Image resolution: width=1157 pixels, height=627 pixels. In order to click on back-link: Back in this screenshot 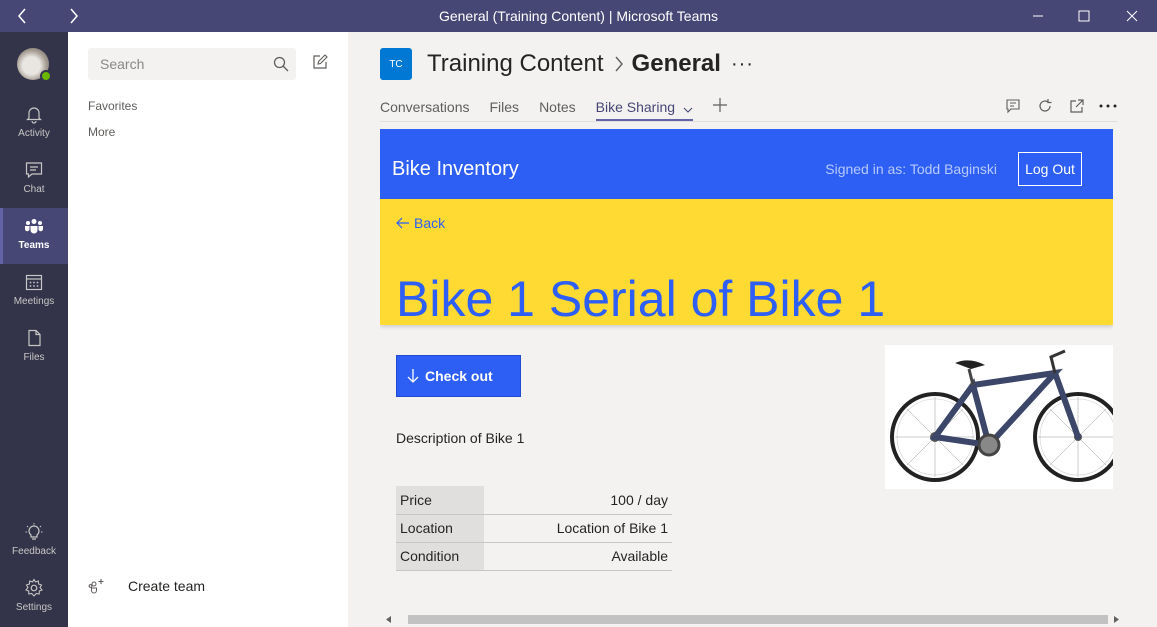, I will do `click(420, 223)`.